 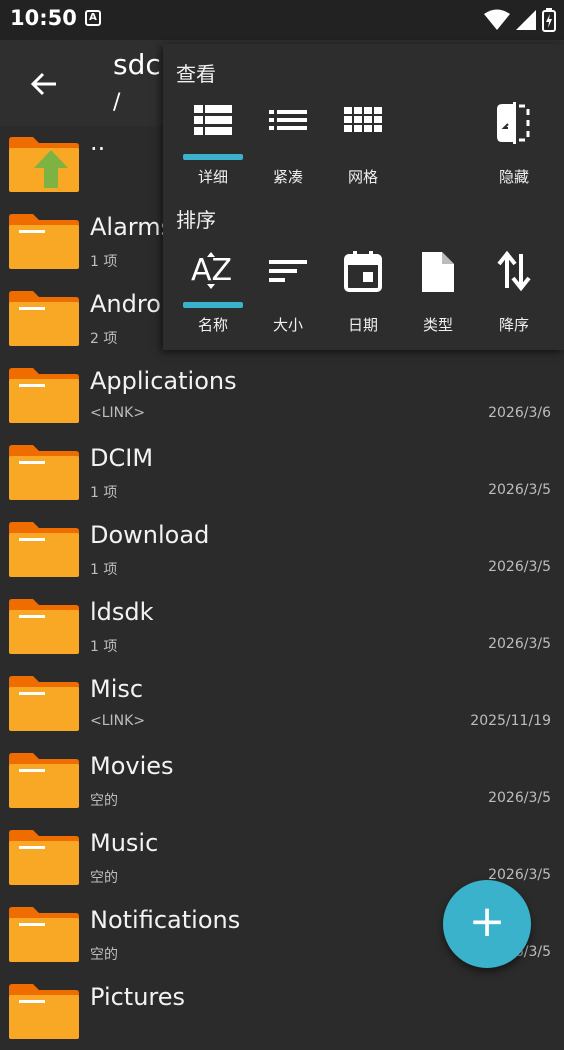 What do you see at coordinates (117, 102) in the screenshot?
I see `directory-path: /` at bounding box center [117, 102].